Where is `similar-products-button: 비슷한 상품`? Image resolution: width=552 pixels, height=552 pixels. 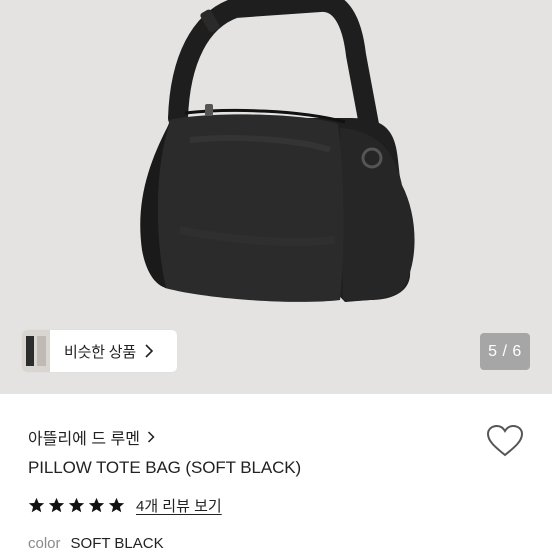
similar-products-button: 비슷한 상품 is located at coordinates (99, 351).